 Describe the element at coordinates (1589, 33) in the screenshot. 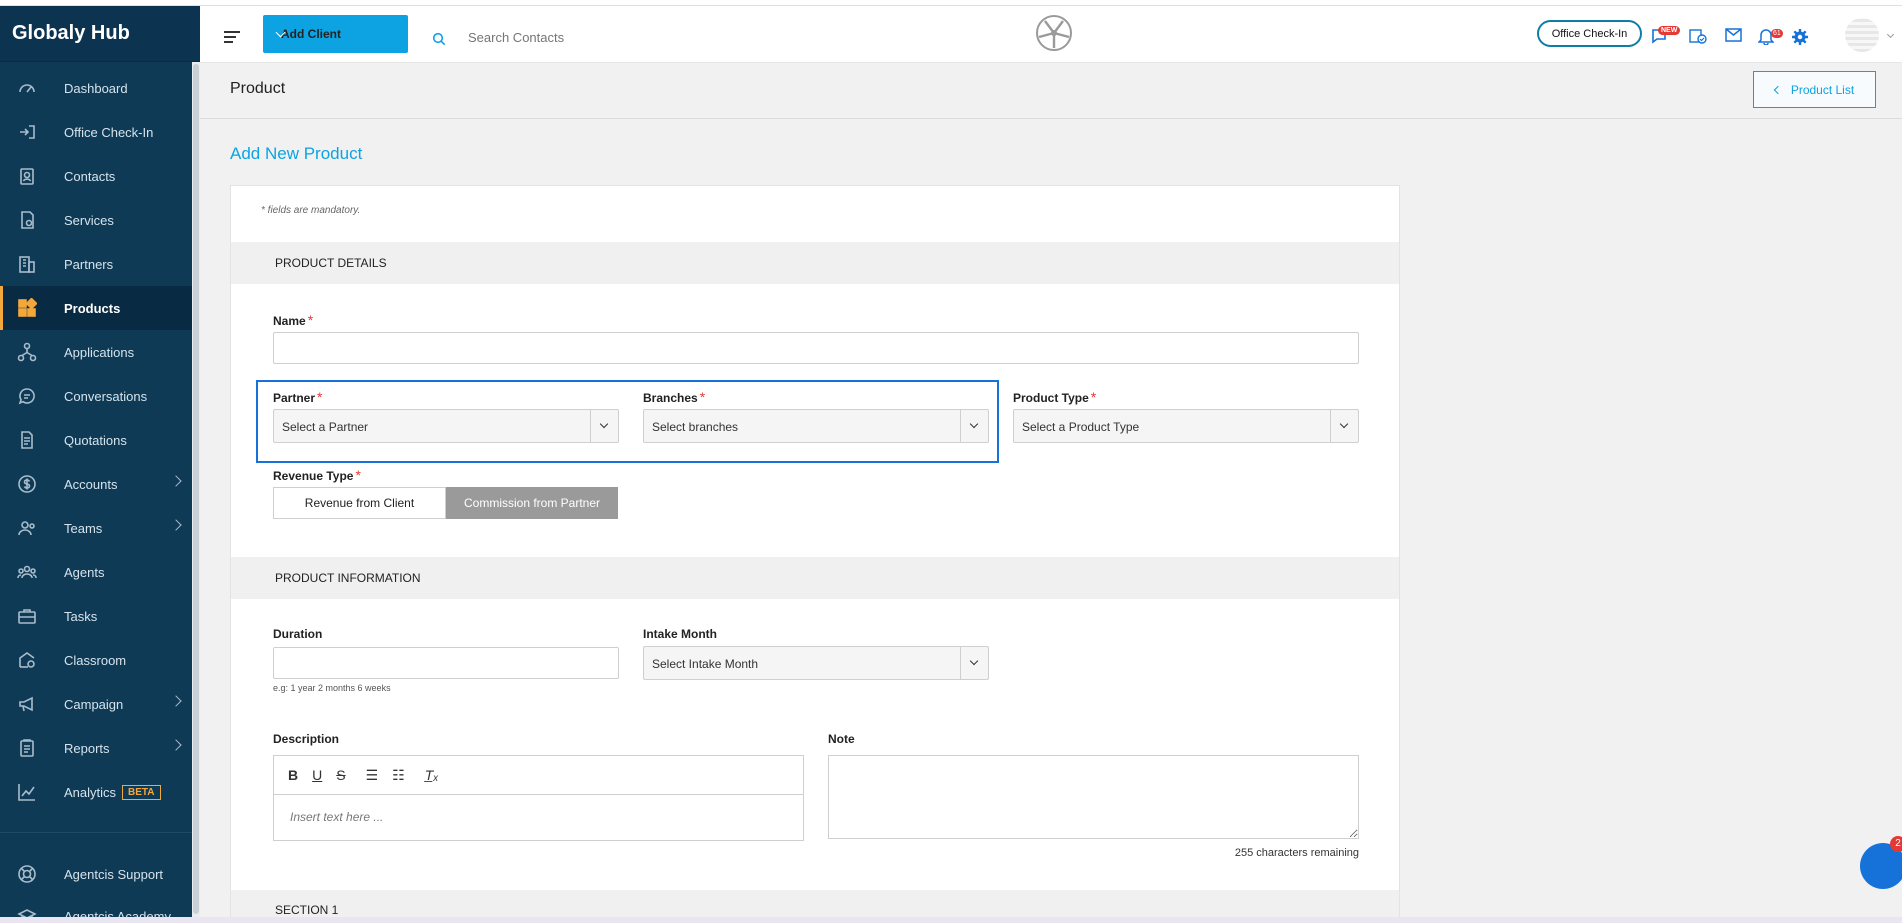

I see `office-checkin-button: Office Check-In` at that location.